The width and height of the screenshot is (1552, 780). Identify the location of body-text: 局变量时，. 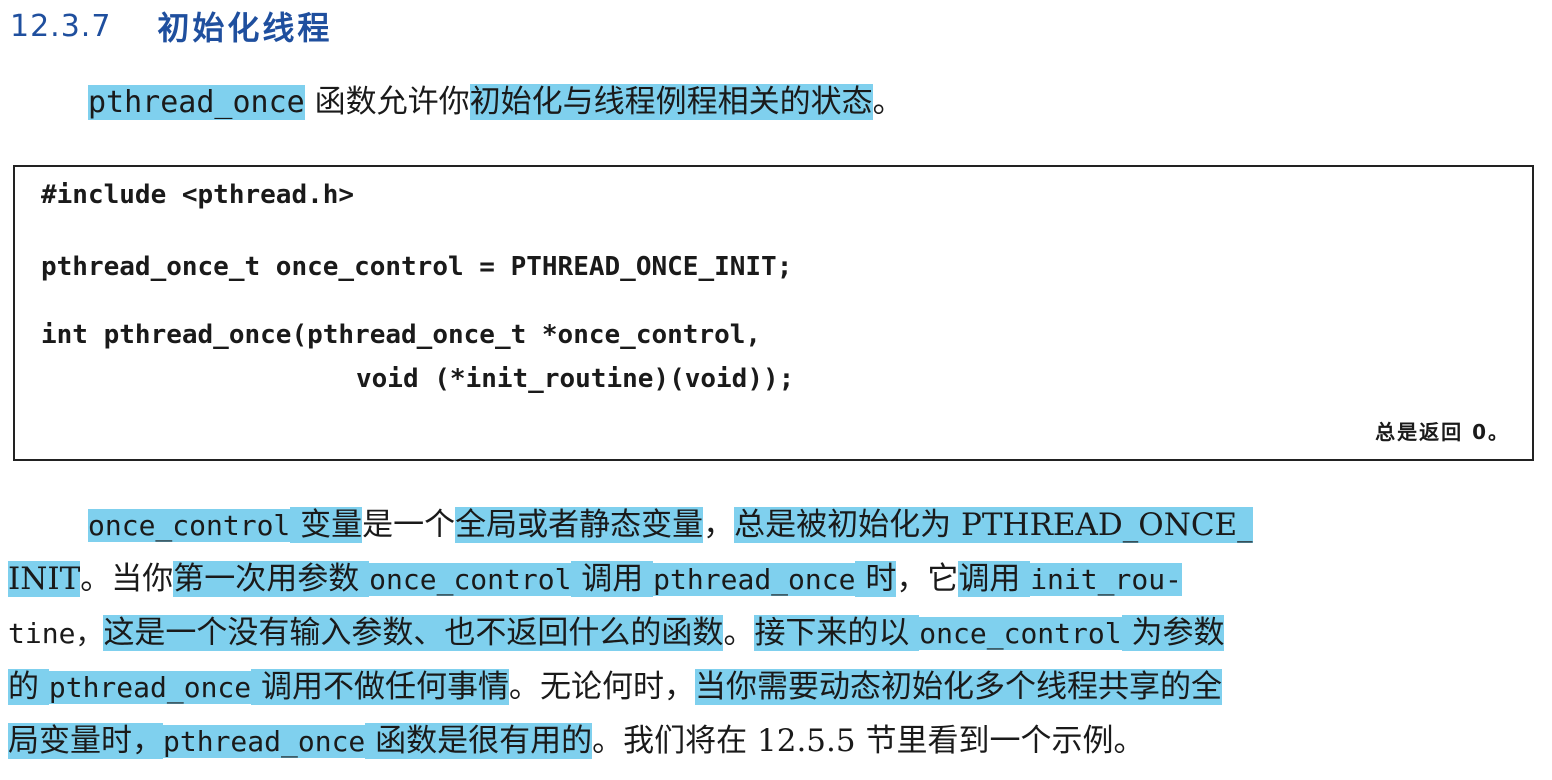
(85, 741).